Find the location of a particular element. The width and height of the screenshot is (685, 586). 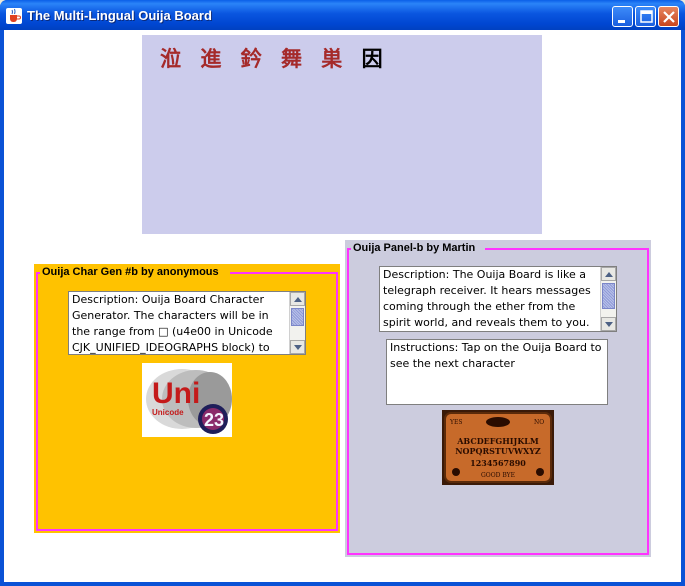

close-icon is located at coordinates (669, 17).